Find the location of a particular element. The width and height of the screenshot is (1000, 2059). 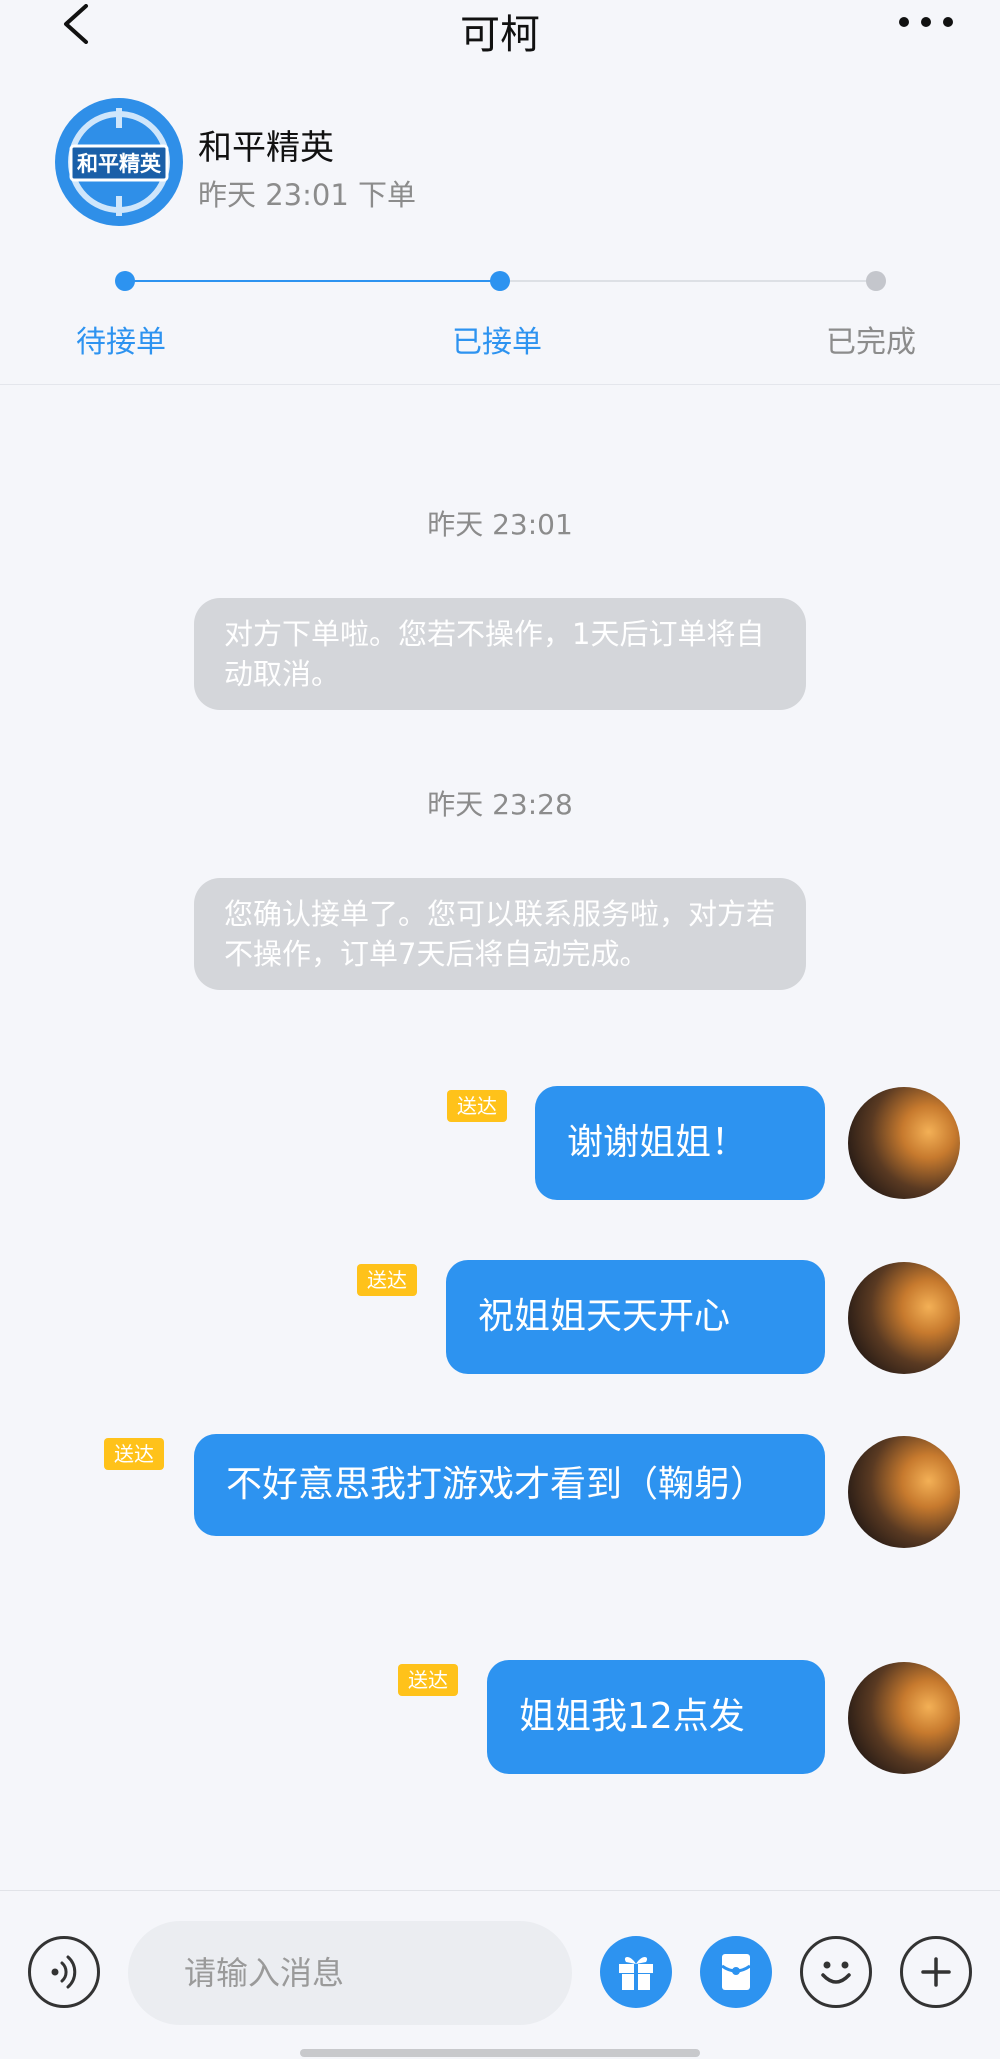

emoji-icon is located at coordinates (836, 1972).